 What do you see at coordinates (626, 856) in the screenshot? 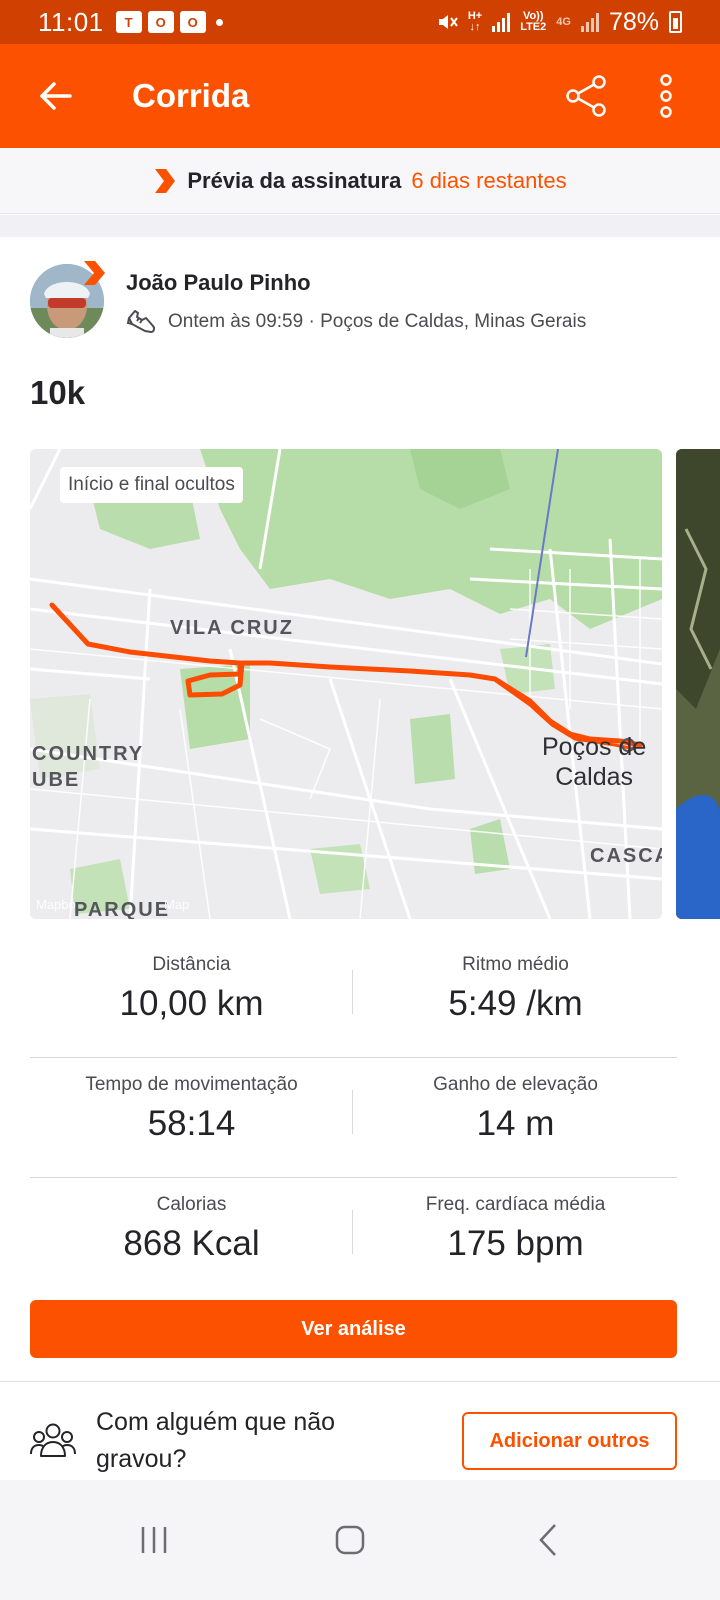
I see `map-label-casca: CASCA` at bounding box center [626, 856].